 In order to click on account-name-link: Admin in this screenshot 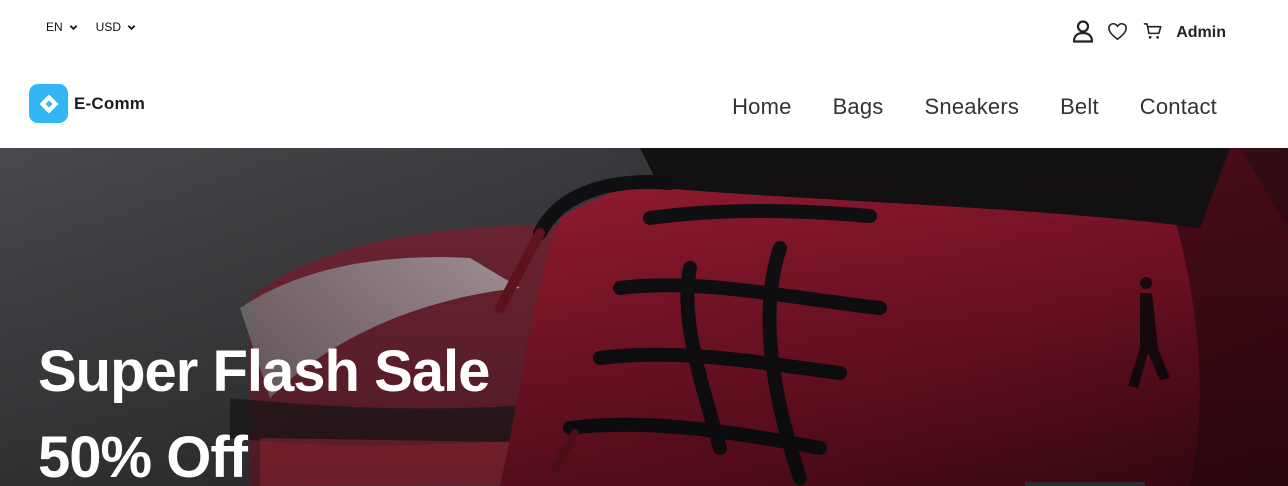, I will do `click(1201, 33)`.